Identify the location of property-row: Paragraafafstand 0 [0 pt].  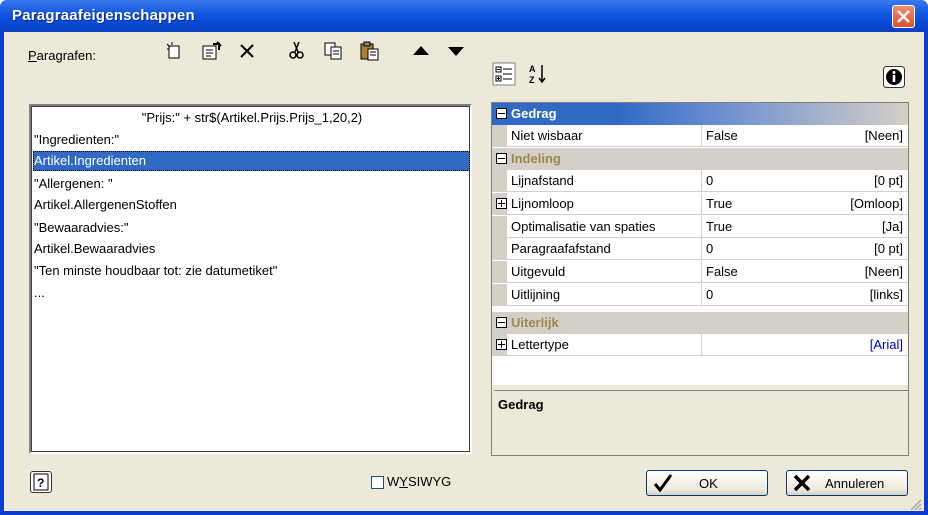
(700, 249).